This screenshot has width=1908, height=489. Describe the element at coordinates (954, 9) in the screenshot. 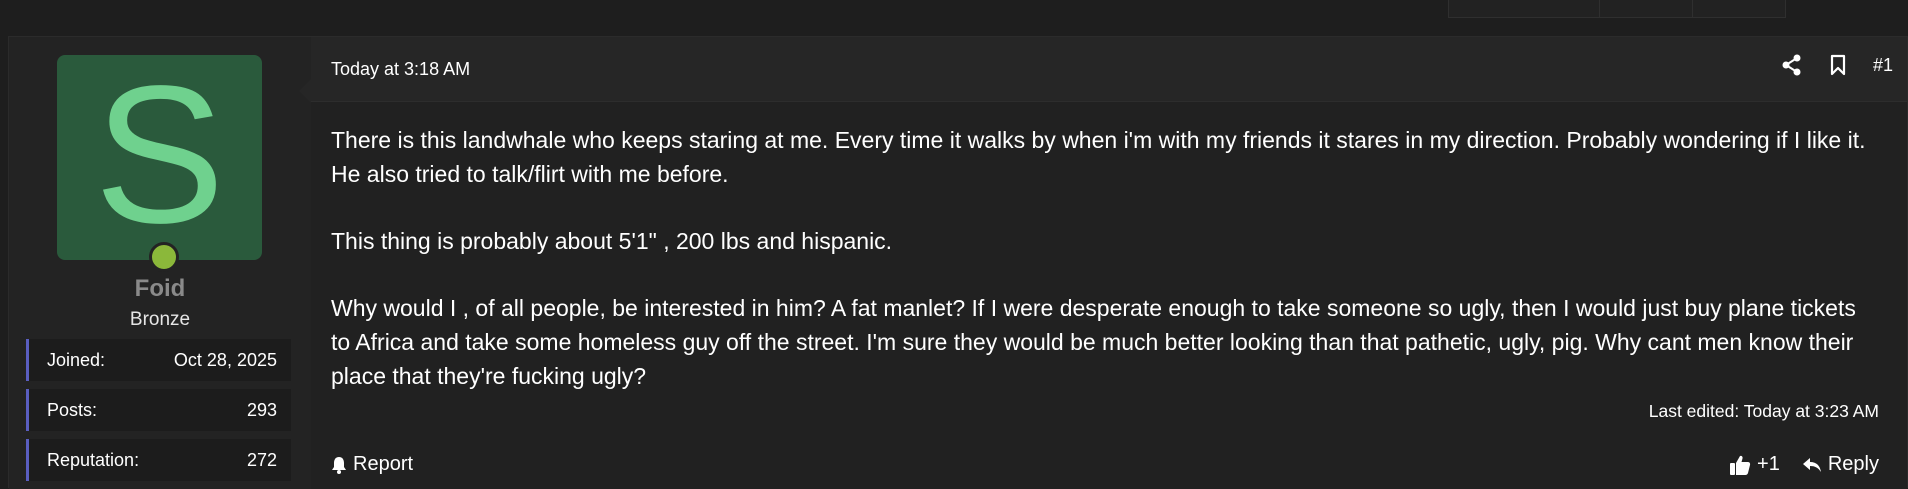

I see `top-strip` at that location.